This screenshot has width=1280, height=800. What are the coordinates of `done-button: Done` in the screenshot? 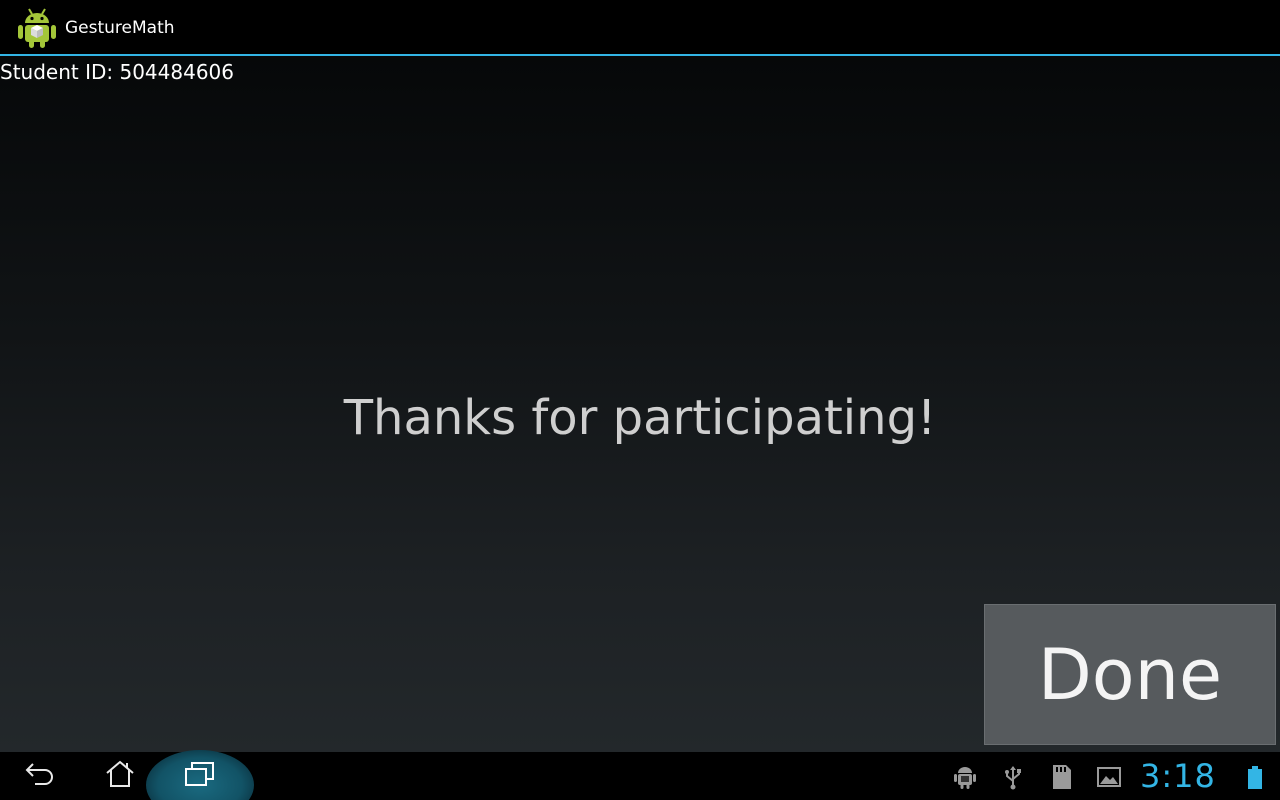 It's located at (1130, 674).